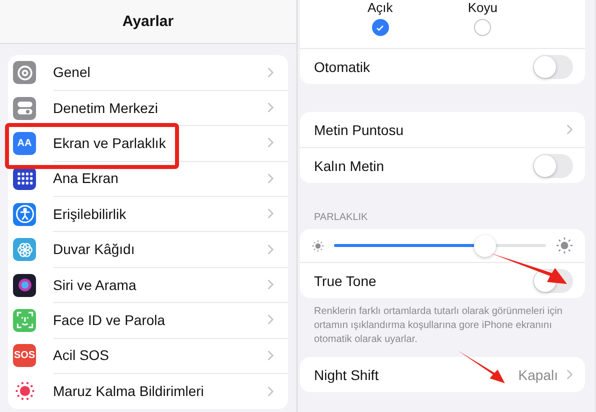 This screenshot has height=412, width=596. Describe the element at coordinates (350, 166) in the screenshot. I see `row-label: Kalın Metin` at that location.